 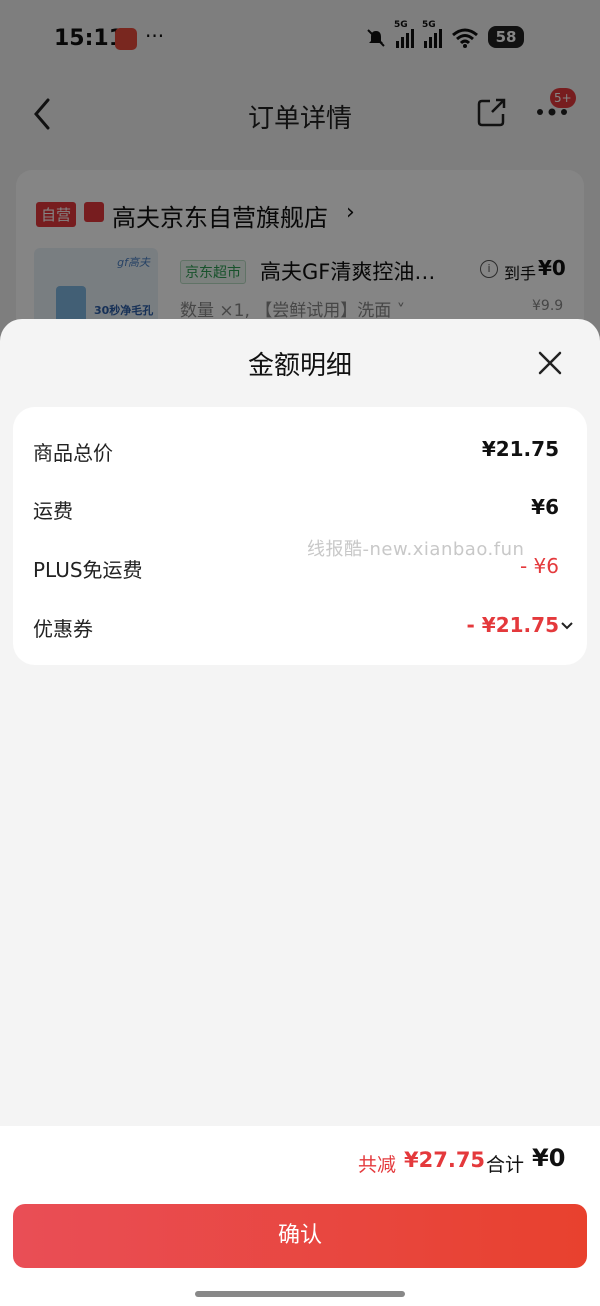 I want to click on row-plus-free-shipping: PLUS免运费 - ¥6, so click(x=296, y=569).